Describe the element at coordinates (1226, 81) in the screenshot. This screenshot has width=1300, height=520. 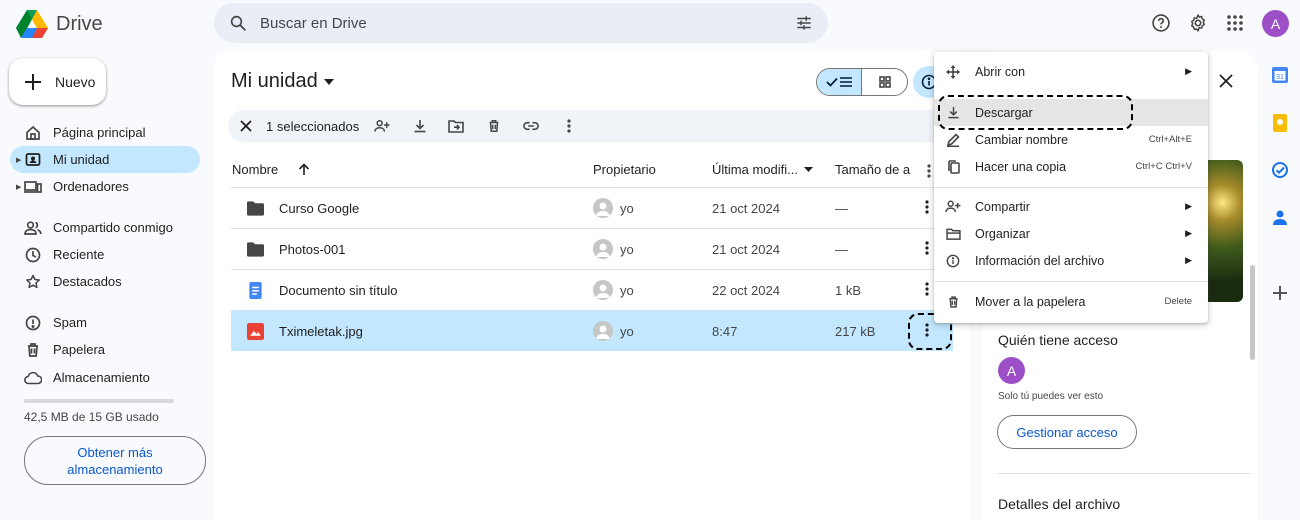
I see `close-icon` at that location.